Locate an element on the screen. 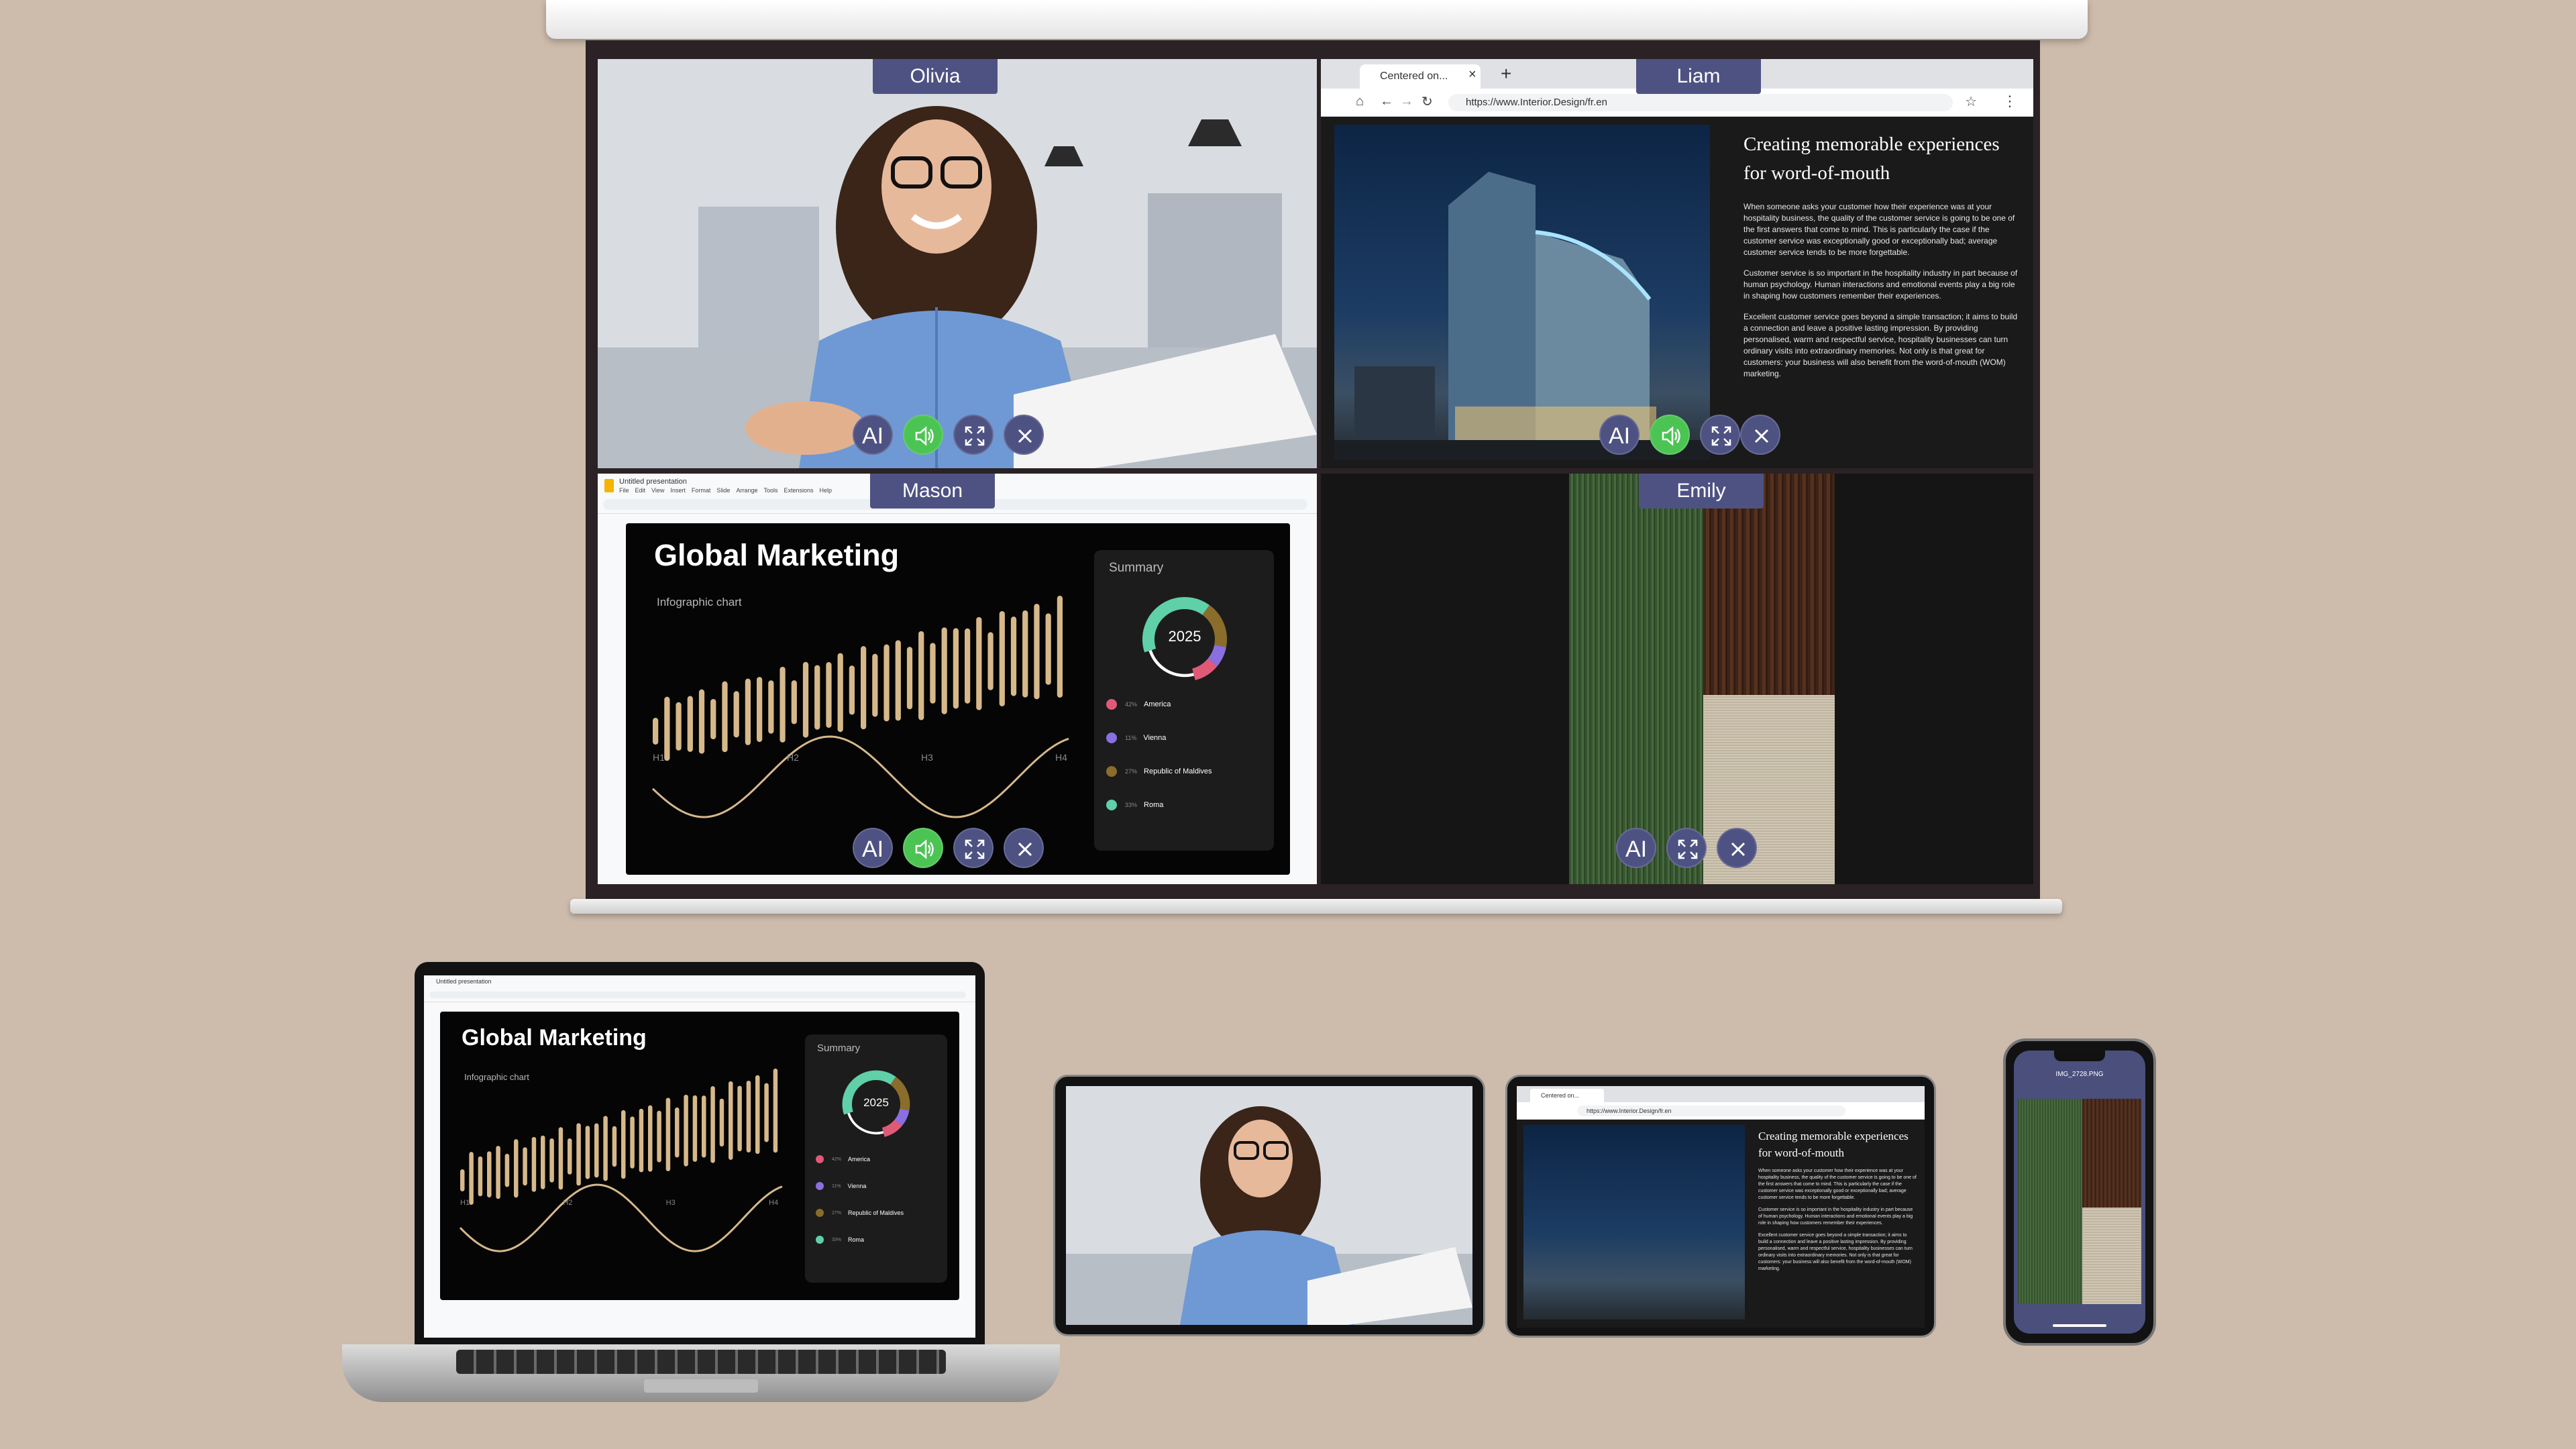 This screenshot has width=2576, height=1449. legend-item: 27% Republic of Maldives is located at coordinates (1159, 771).